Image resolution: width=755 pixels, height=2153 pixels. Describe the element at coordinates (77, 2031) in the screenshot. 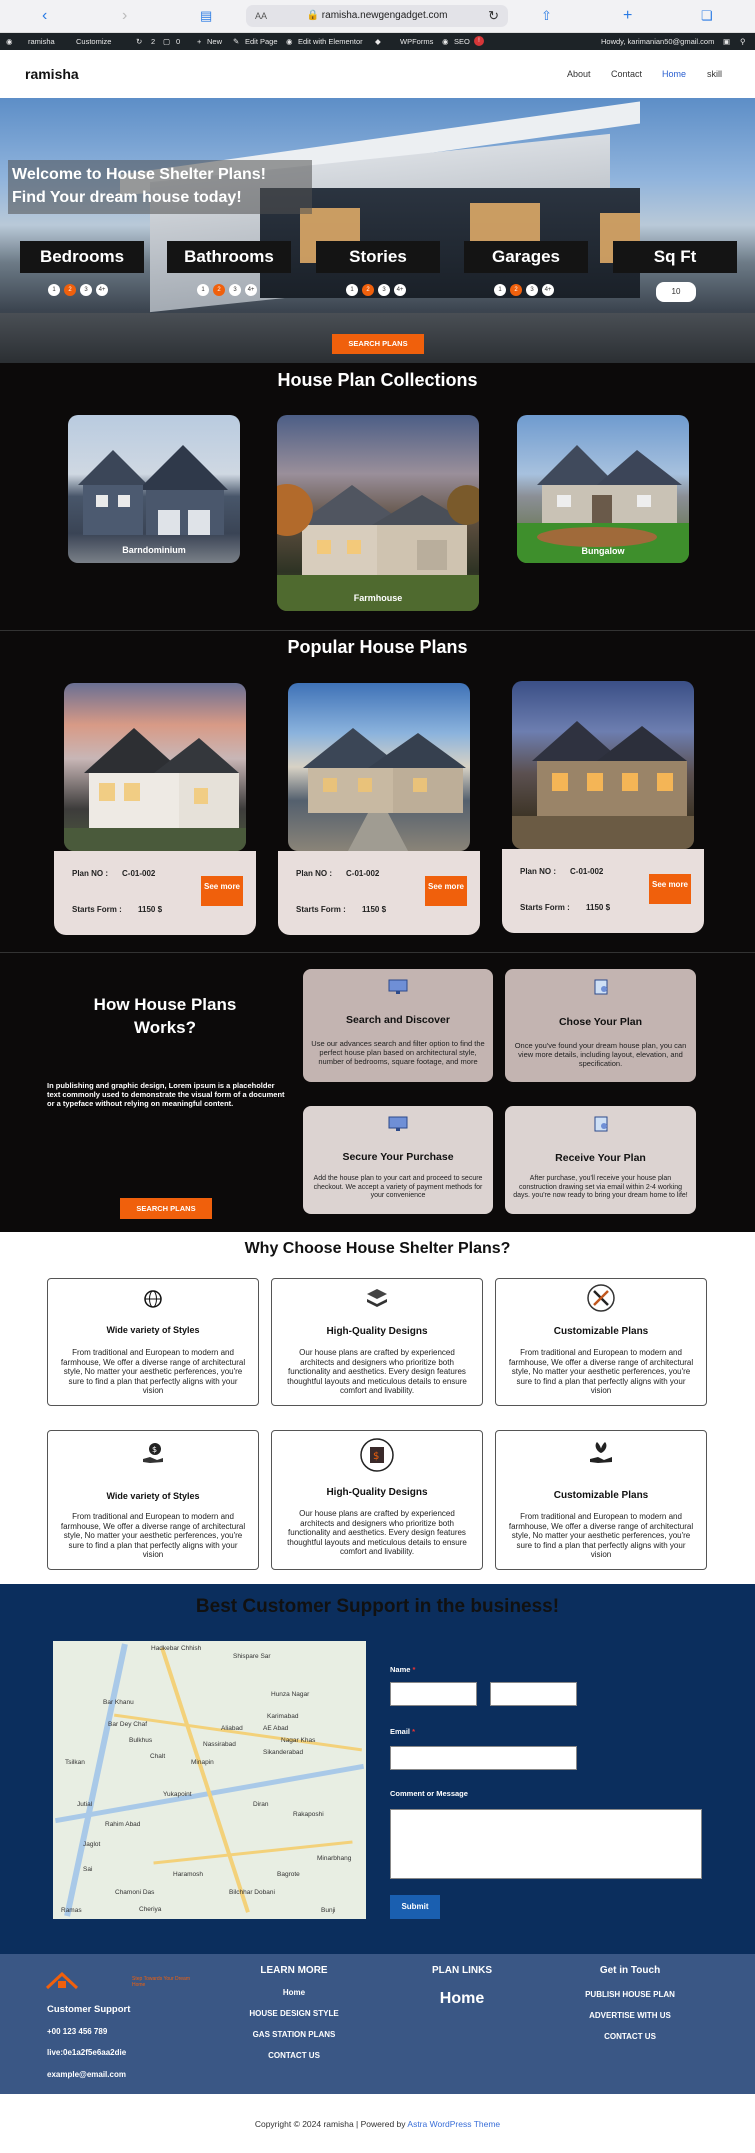

I see `footer-phone: +00 123 456 789` at that location.